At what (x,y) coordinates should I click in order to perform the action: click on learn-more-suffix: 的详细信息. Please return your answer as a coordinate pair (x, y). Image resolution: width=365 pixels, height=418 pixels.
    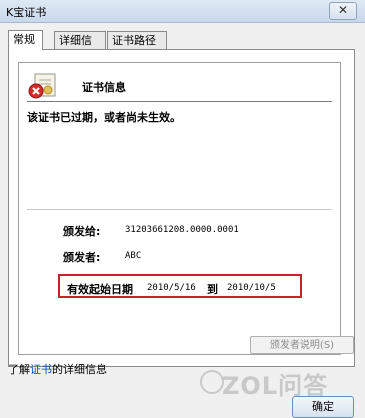
    Looking at the image, I should click on (79, 369).